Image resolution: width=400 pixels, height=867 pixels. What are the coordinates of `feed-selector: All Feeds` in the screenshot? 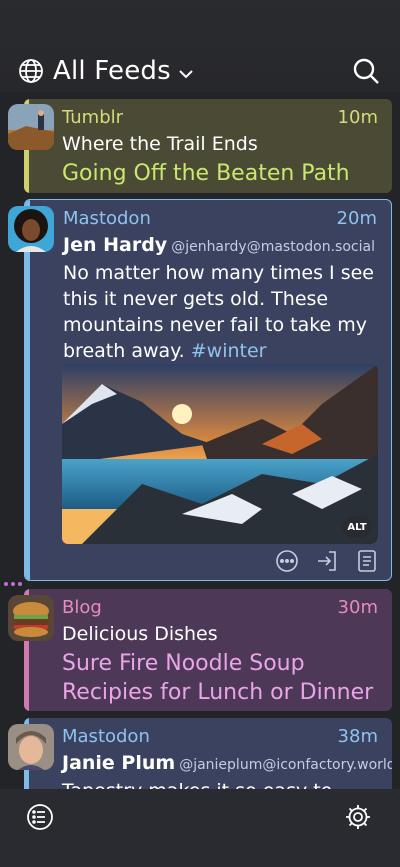 It's located at (105, 71).